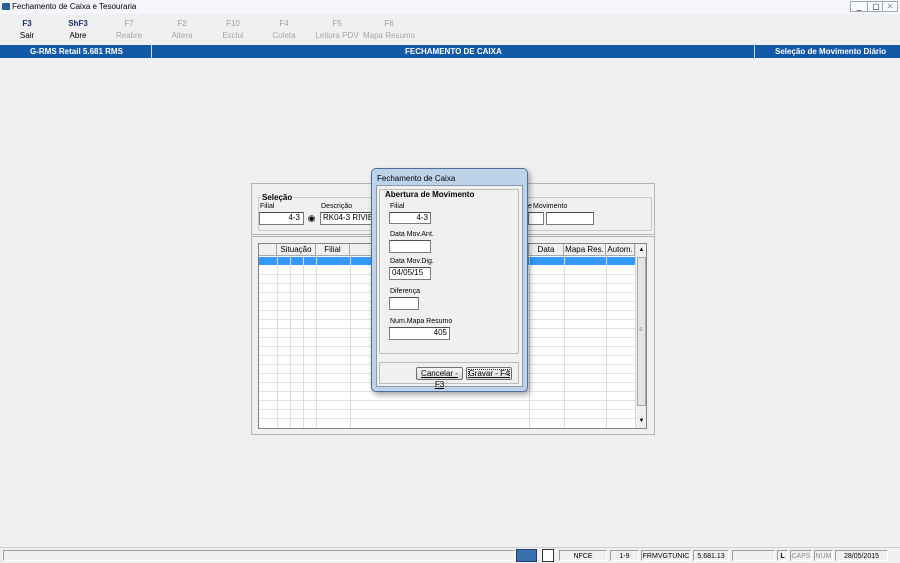 This screenshot has width=900, height=563. I want to click on descricao-label: Descrição, so click(337, 206).